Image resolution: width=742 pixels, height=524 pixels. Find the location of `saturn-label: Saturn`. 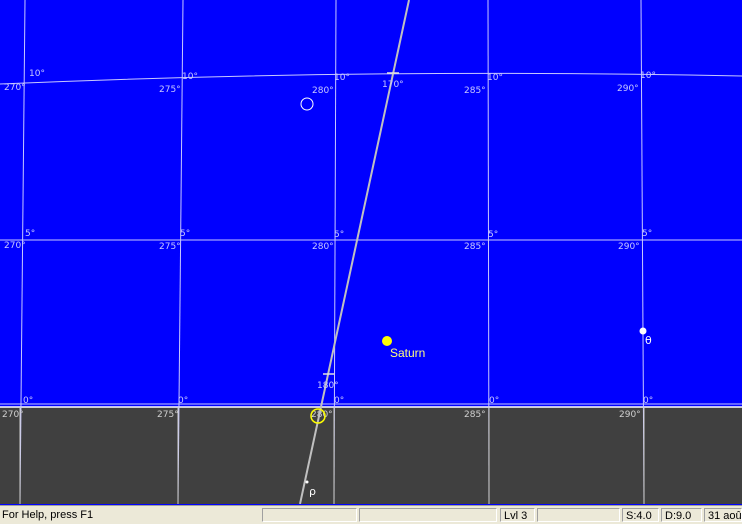

saturn-label: Saturn is located at coordinates (407, 353).